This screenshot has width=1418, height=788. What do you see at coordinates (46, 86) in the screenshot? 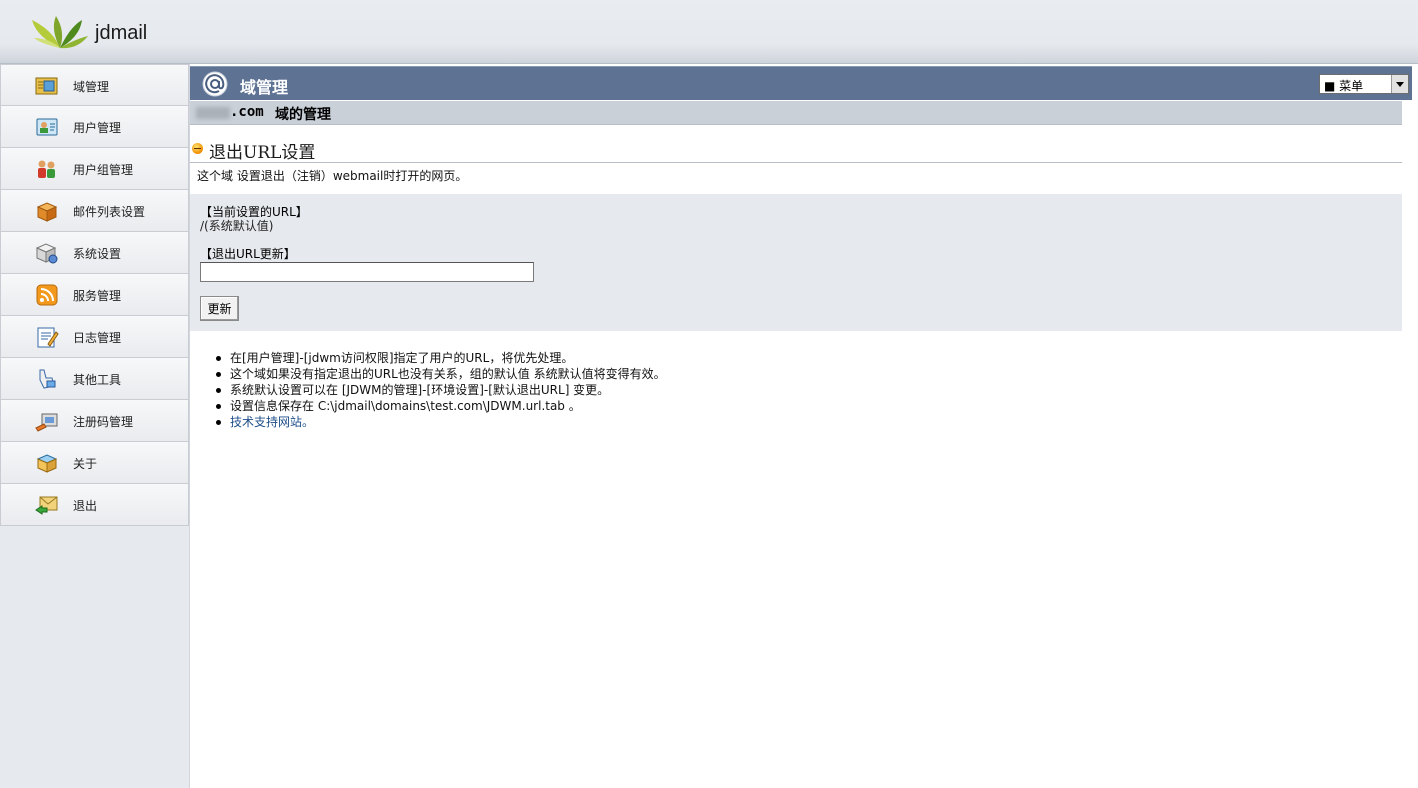
I see `domain-folder-icon` at bounding box center [46, 86].